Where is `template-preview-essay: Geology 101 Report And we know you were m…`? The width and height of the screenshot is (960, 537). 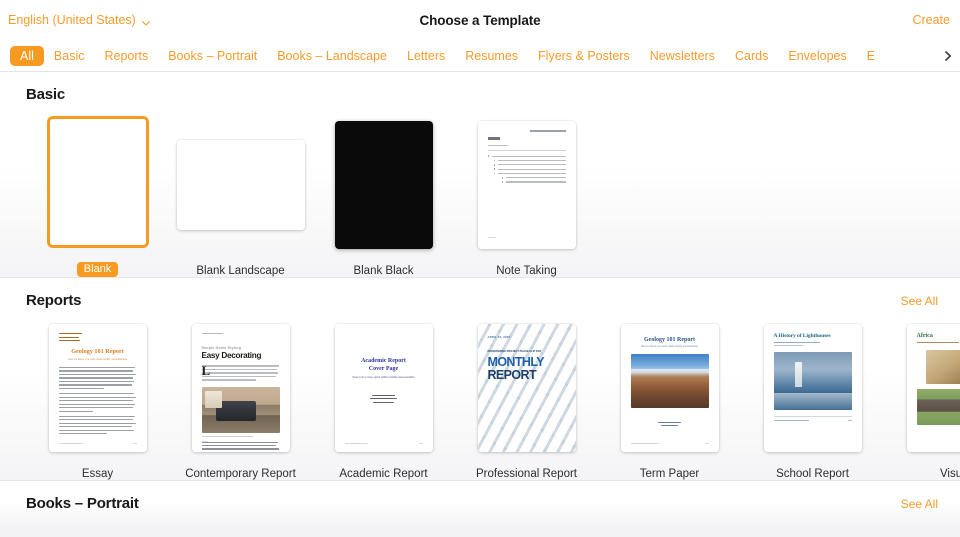
template-preview-essay: Geology 101 Report And we know you were m… is located at coordinates (97, 388).